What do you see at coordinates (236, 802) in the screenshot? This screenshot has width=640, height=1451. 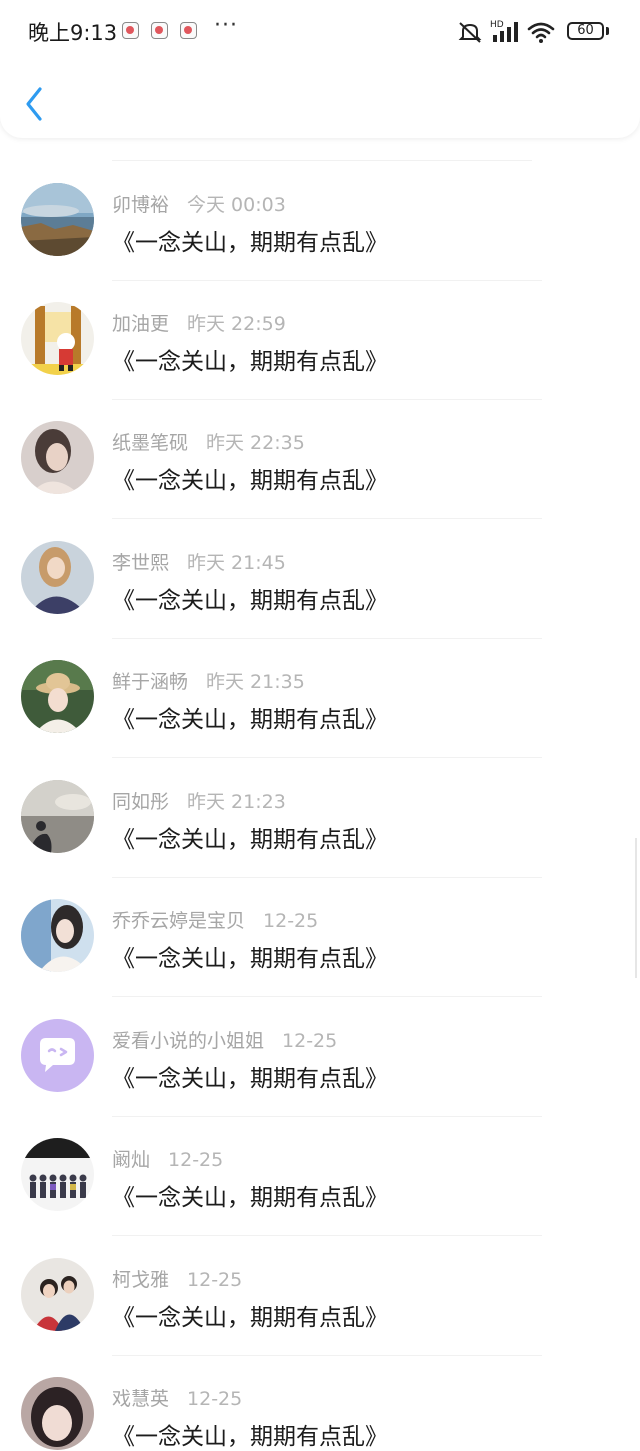 I see `comment-time: 昨天 21:23` at bounding box center [236, 802].